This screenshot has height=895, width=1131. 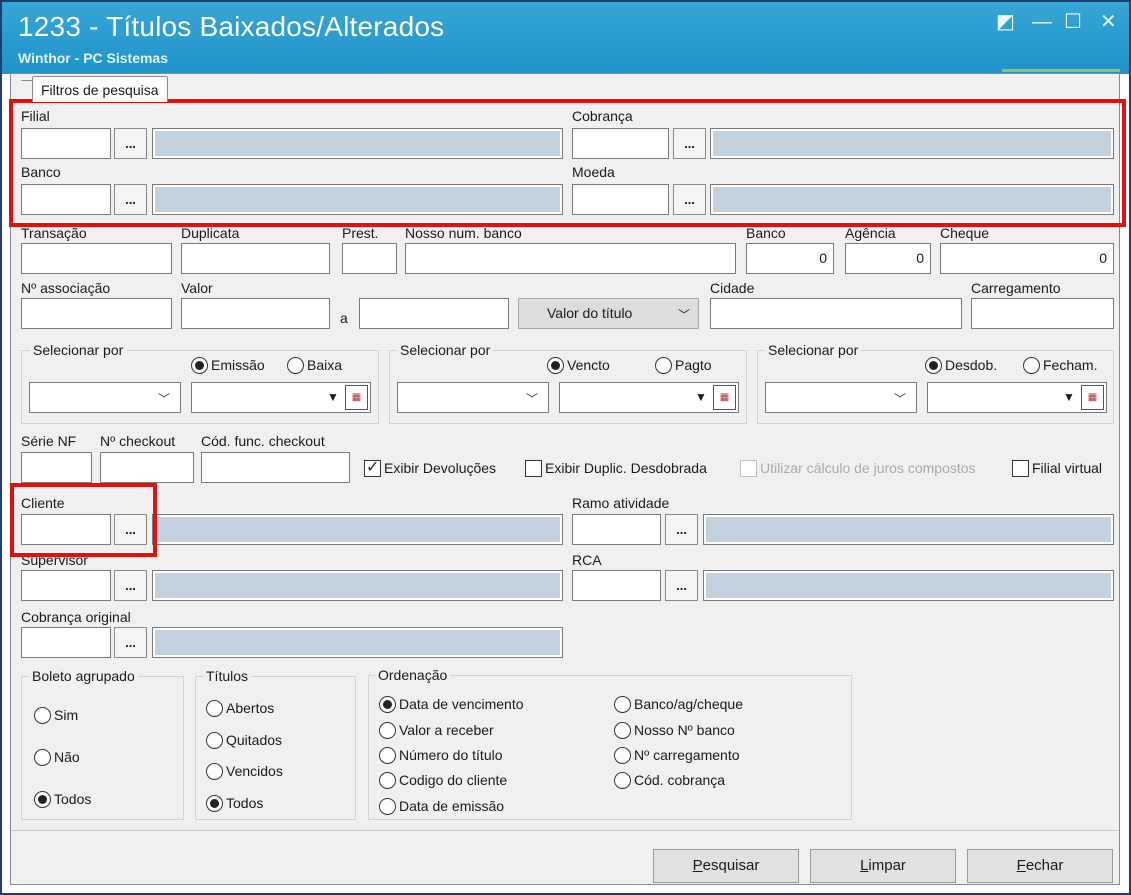 I want to click on agencia-input: 0, so click(x=888, y=258).